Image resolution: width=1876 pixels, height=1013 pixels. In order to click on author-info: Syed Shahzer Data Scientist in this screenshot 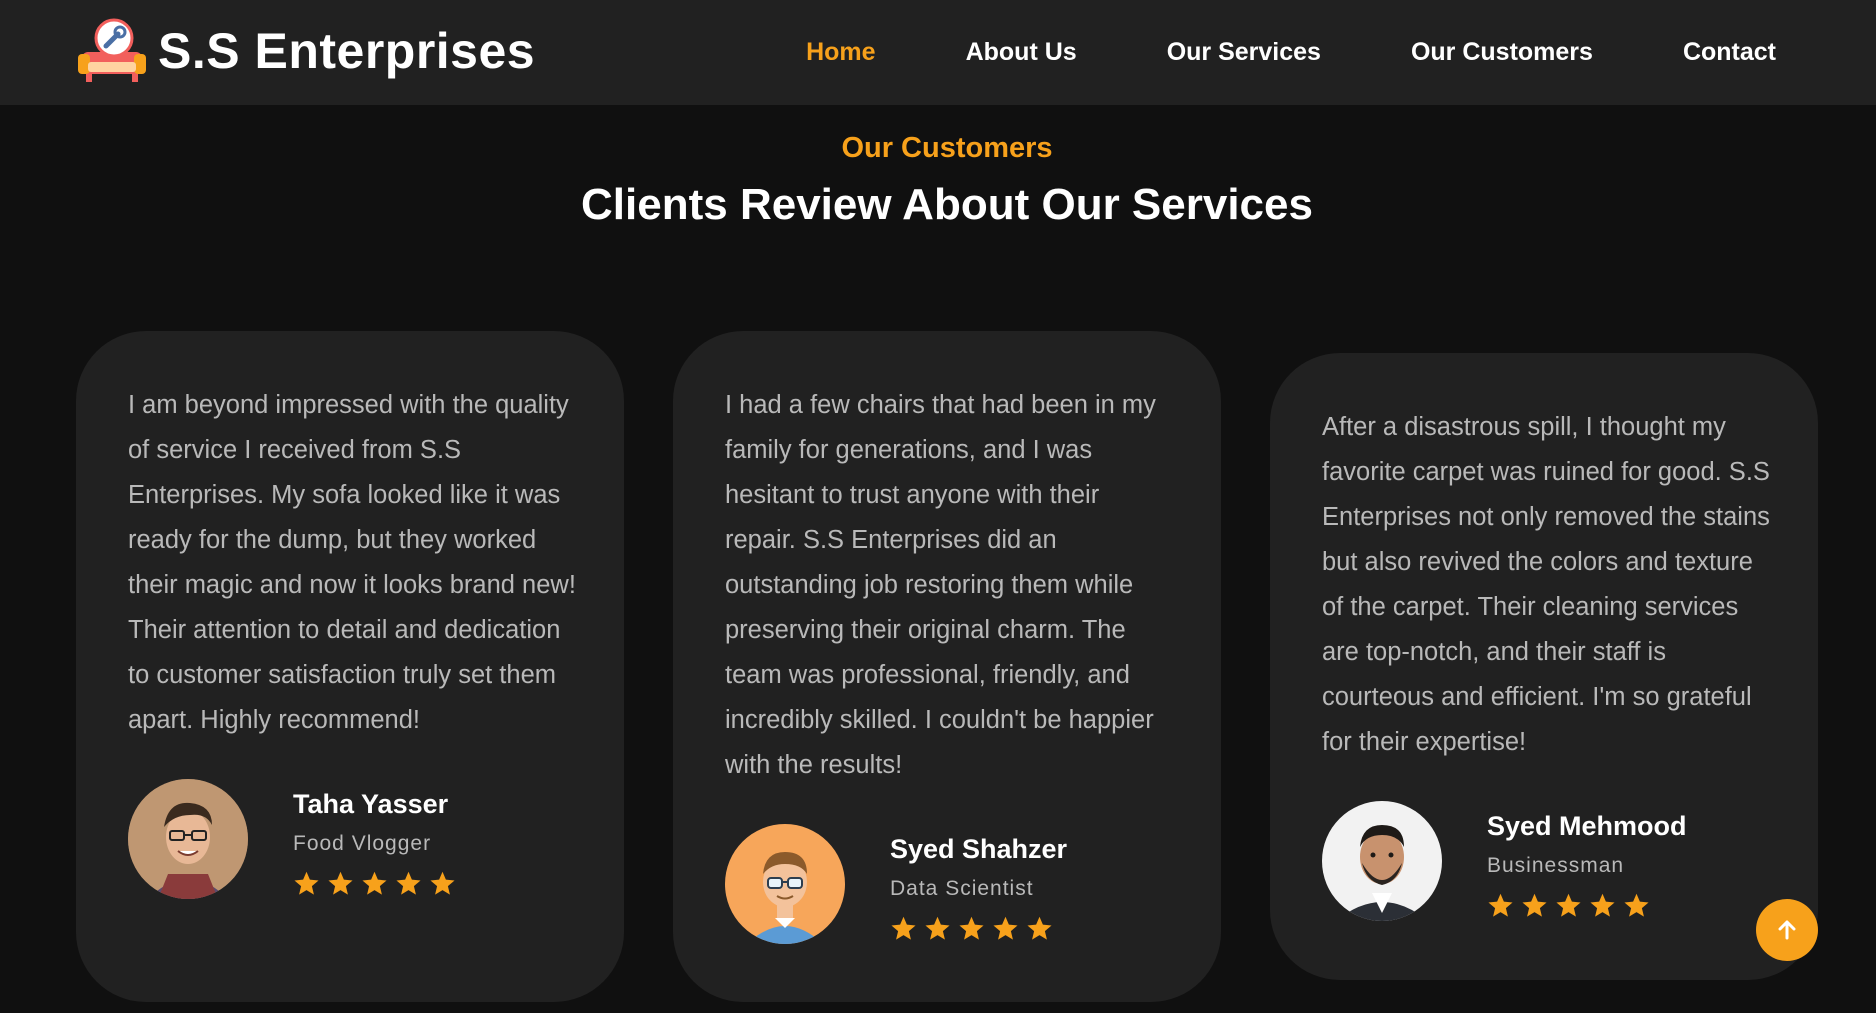, I will do `click(978, 883)`.